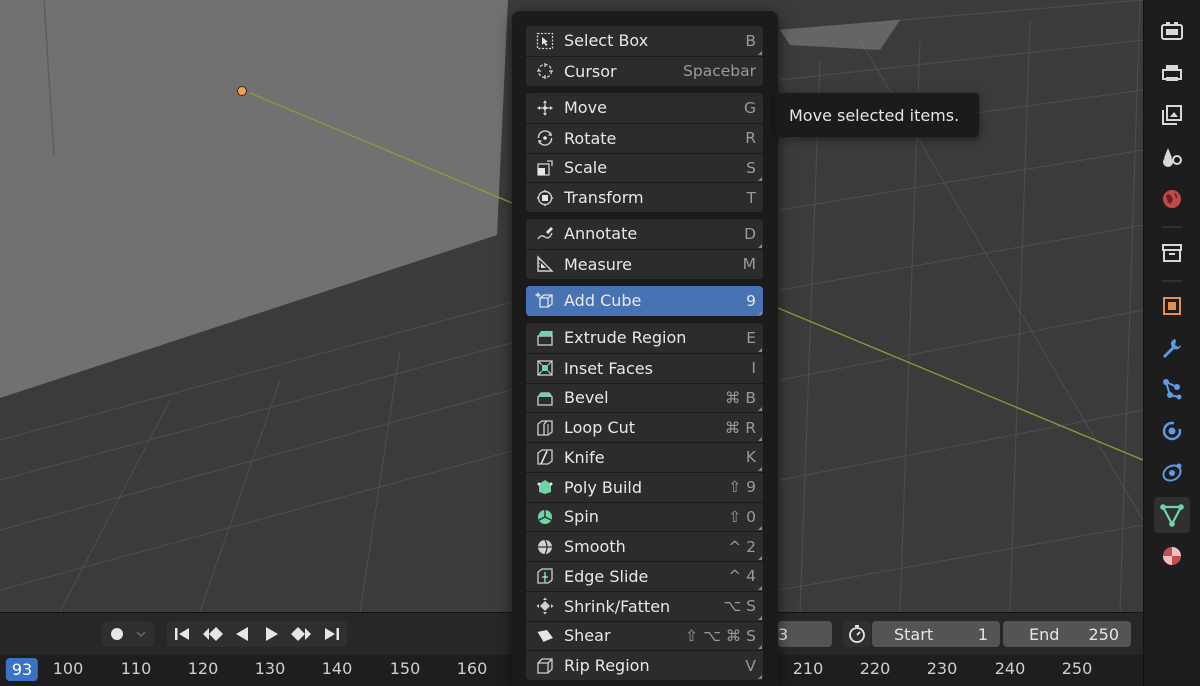  I want to click on scene-properties-icon, so click(1172, 157).